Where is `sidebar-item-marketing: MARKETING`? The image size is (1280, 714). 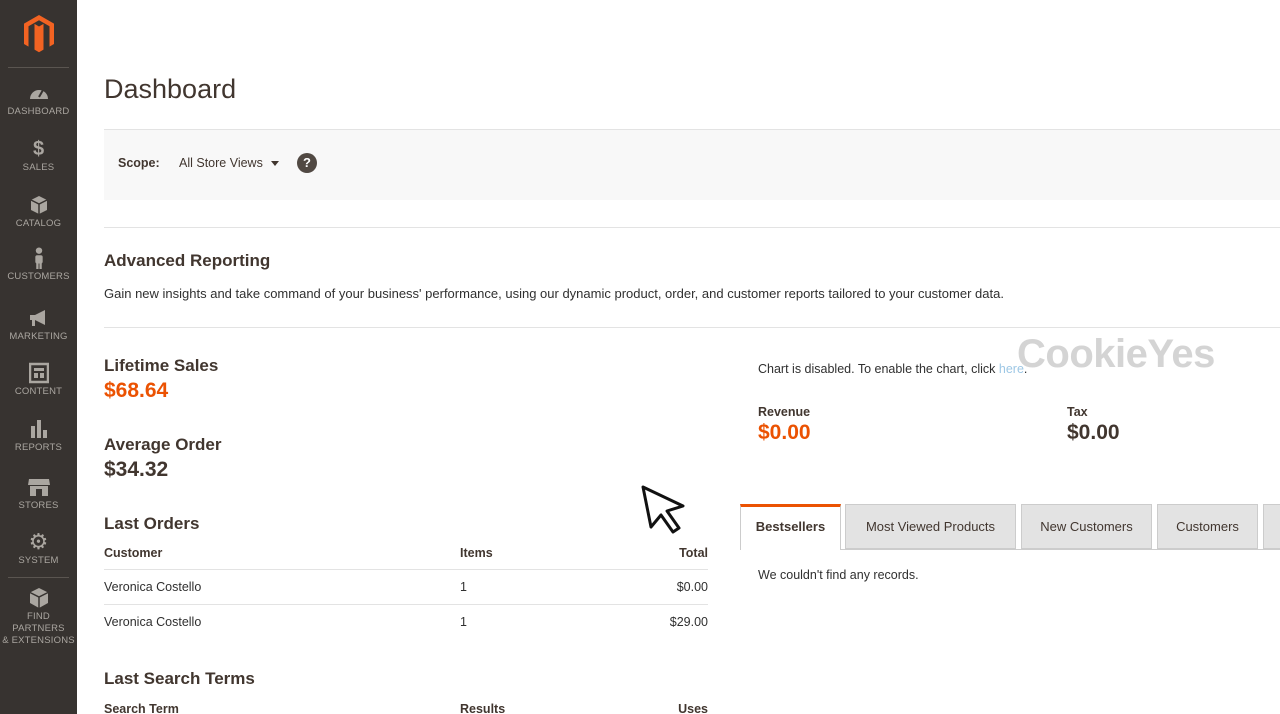 sidebar-item-marketing: MARKETING is located at coordinates (38, 325).